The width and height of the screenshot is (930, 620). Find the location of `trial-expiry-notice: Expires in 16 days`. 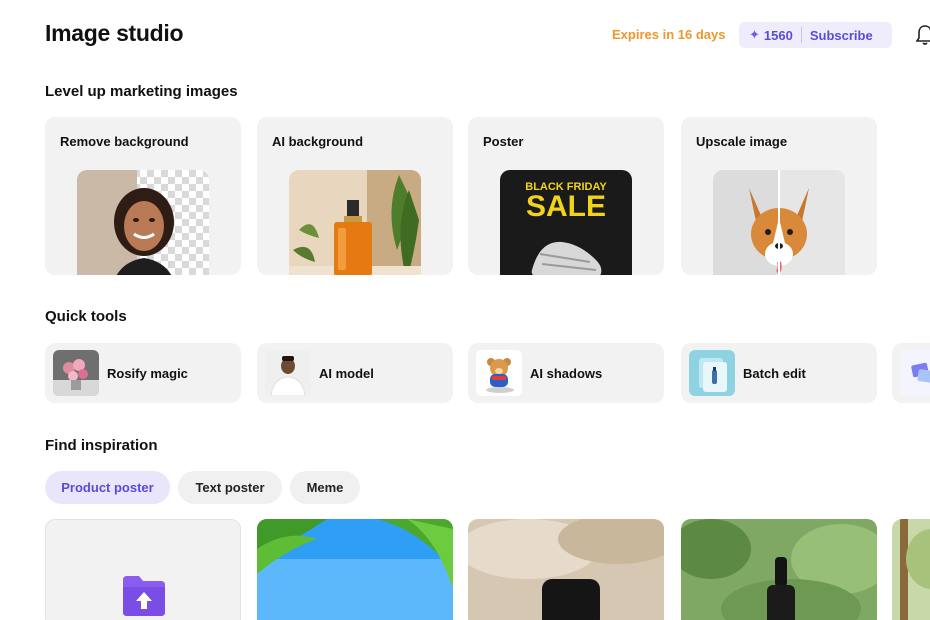

trial-expiry-notice: Expires in 16 days is located at coordinates (668, 34).